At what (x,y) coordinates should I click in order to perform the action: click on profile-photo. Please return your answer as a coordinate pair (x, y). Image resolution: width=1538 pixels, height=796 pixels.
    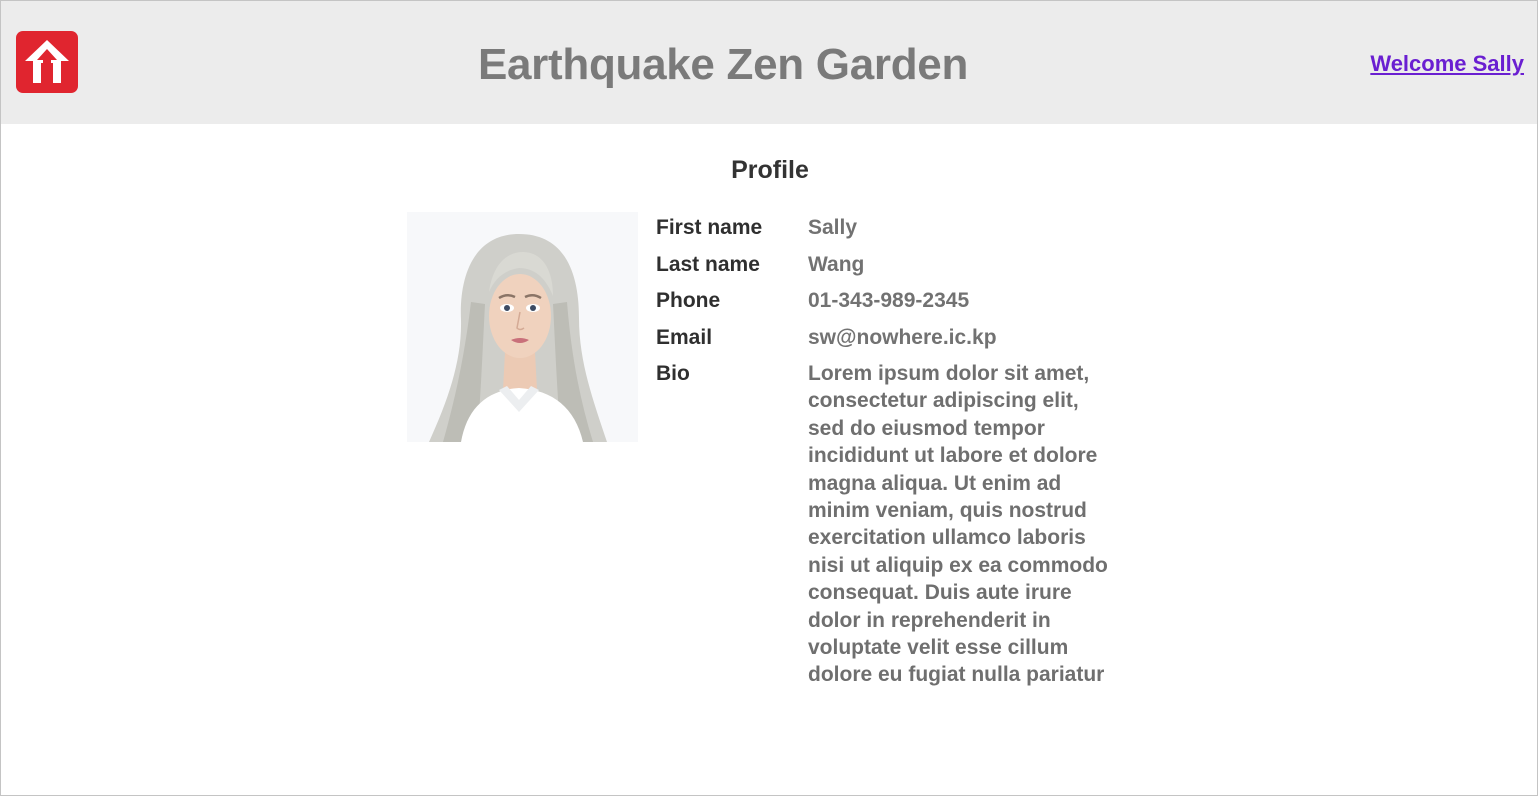
    Looking at the image, I should click on (522, 327).